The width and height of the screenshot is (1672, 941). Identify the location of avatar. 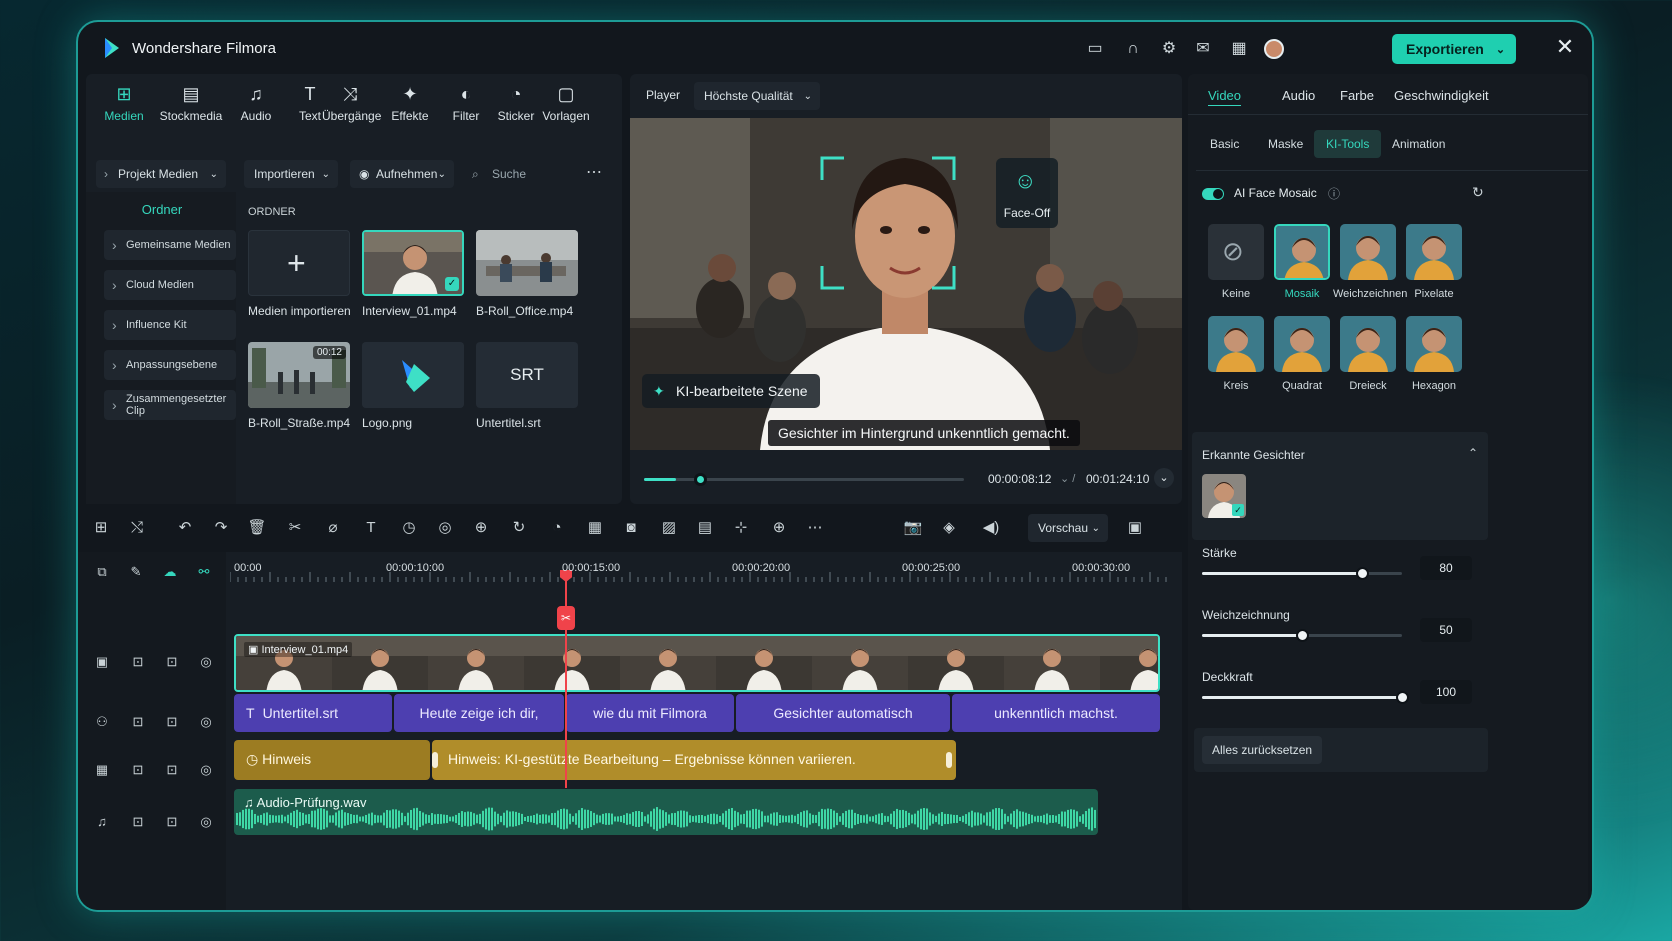
(1274, 49).